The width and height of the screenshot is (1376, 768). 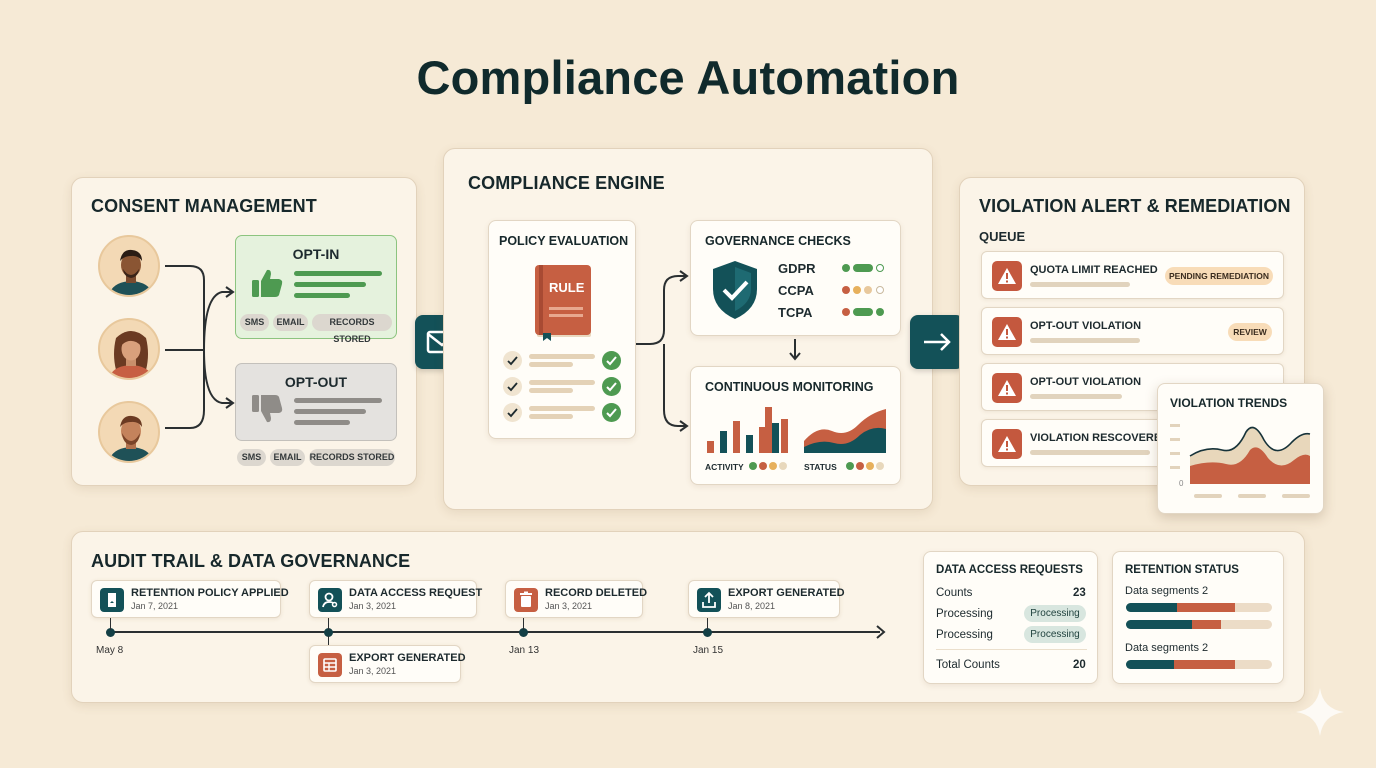 I want to click on arrow-down-icon, so click(x=795, y=350).